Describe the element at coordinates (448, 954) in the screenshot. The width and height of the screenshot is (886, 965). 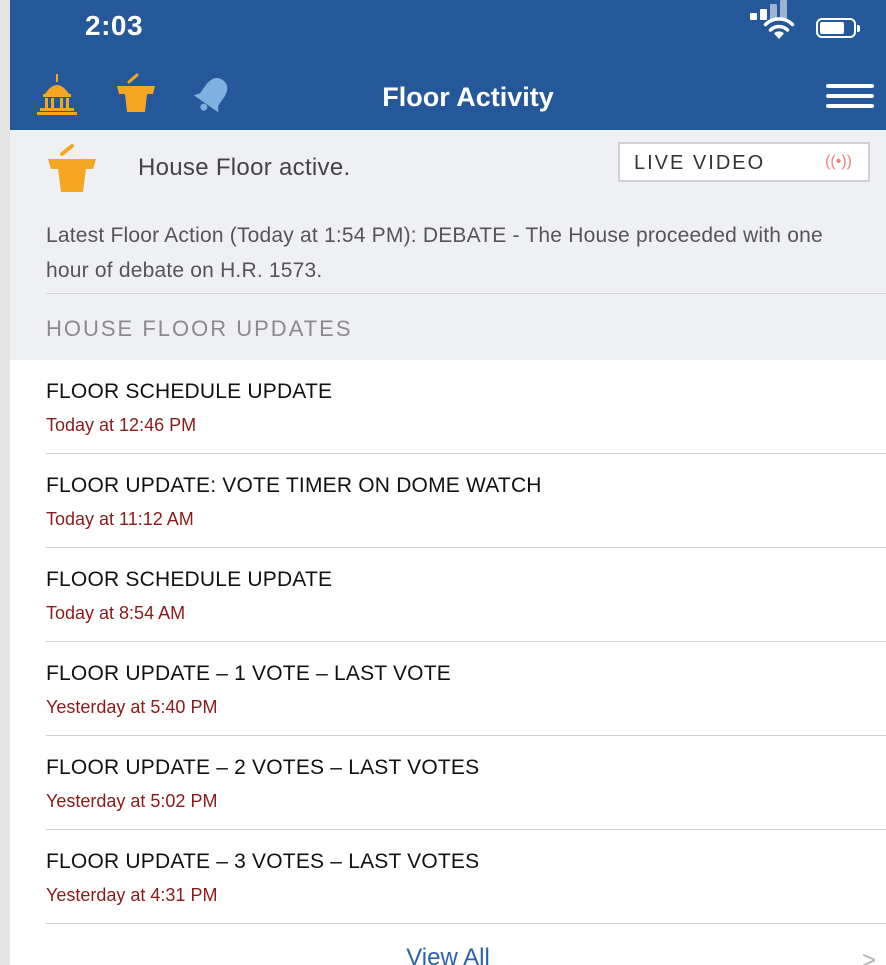
I see `view-all-link: View All` at that location.